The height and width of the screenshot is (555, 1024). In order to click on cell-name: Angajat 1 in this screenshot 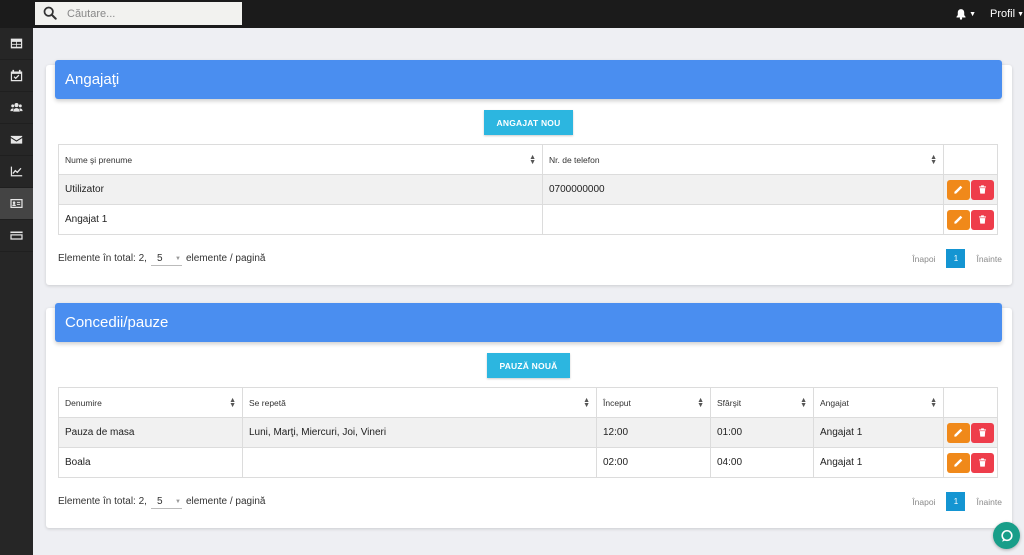, I will do `click(300, 219)`.